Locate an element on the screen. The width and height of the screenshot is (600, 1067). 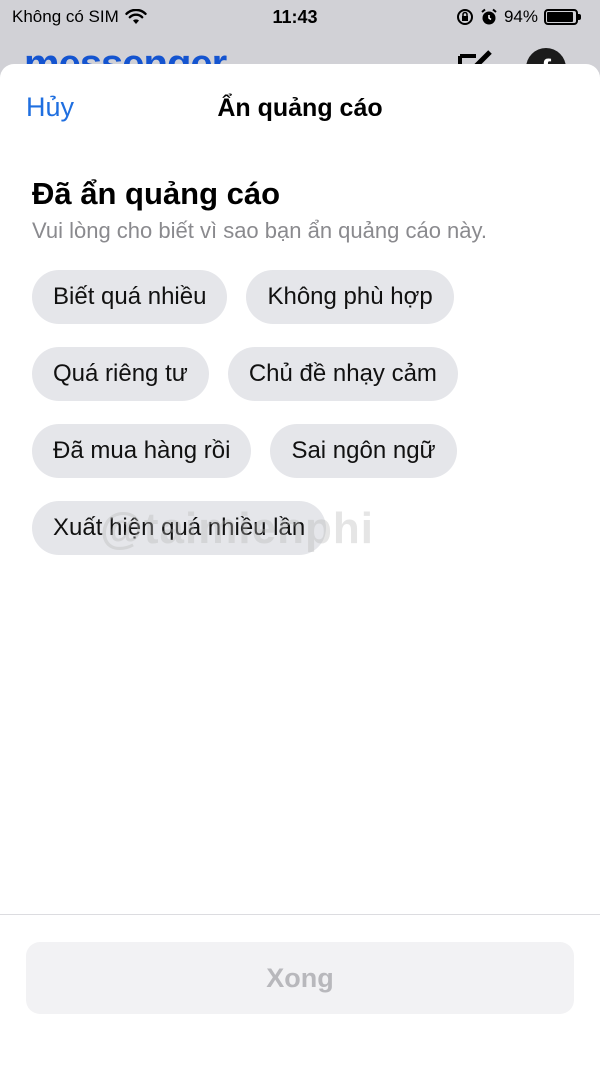
status-time: 11:43 is located at coordinates (295, 16).